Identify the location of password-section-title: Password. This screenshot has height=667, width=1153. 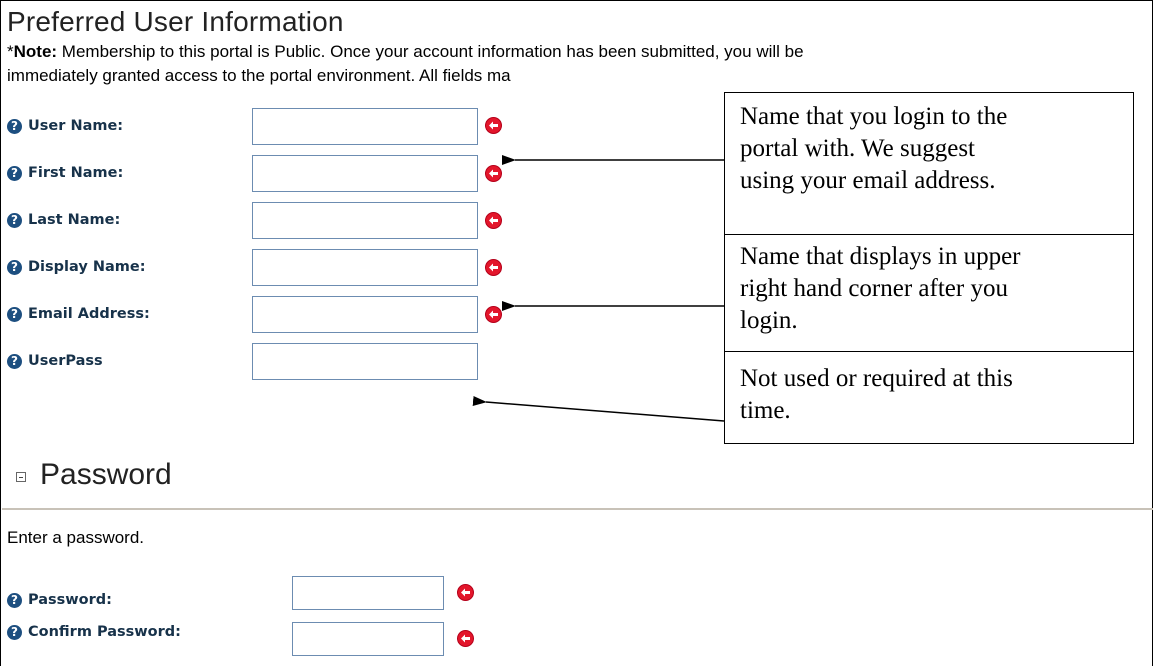
(106, 474).